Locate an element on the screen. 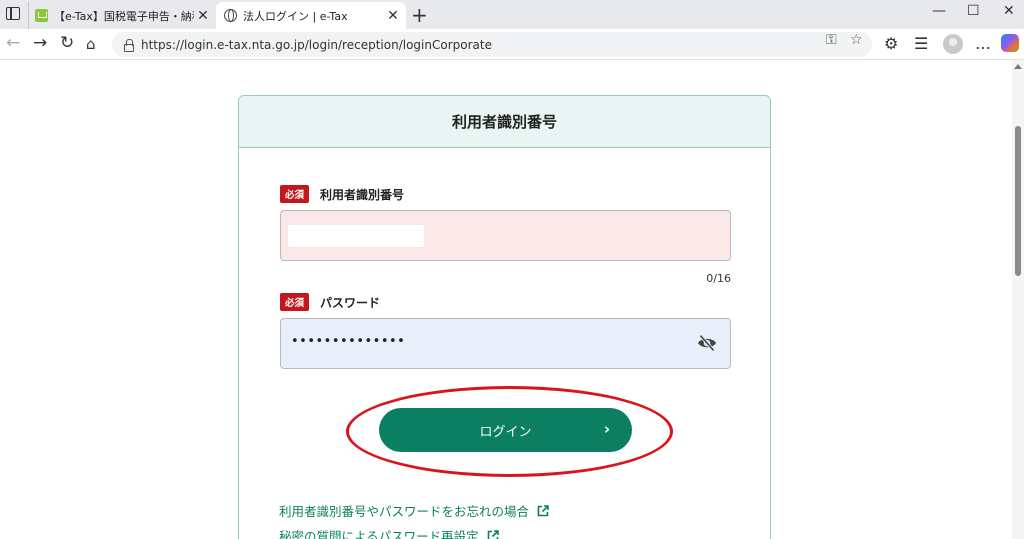 Image resolution: width=1024 pixels, height=539 pixels. lock-icon is located at coordinates (128, 45).